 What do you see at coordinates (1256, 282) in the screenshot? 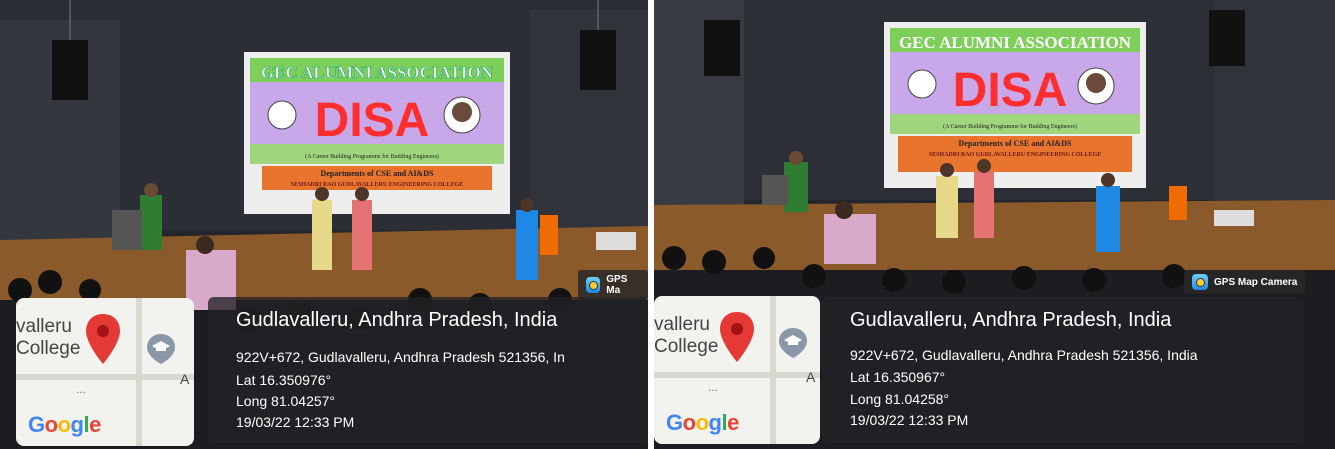
I see `gps-tag-label: GPS Map Camera` at bounding box center [1256, 282].